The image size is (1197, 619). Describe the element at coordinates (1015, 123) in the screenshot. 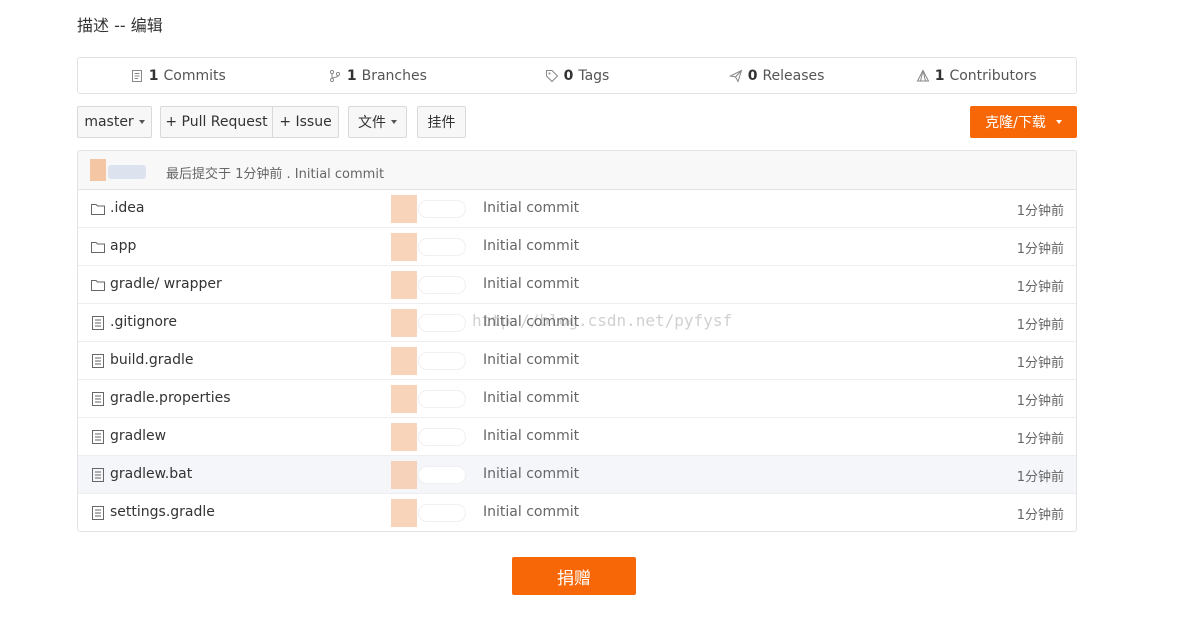

I see `clone-download-label: 克隆/下载` at that location.